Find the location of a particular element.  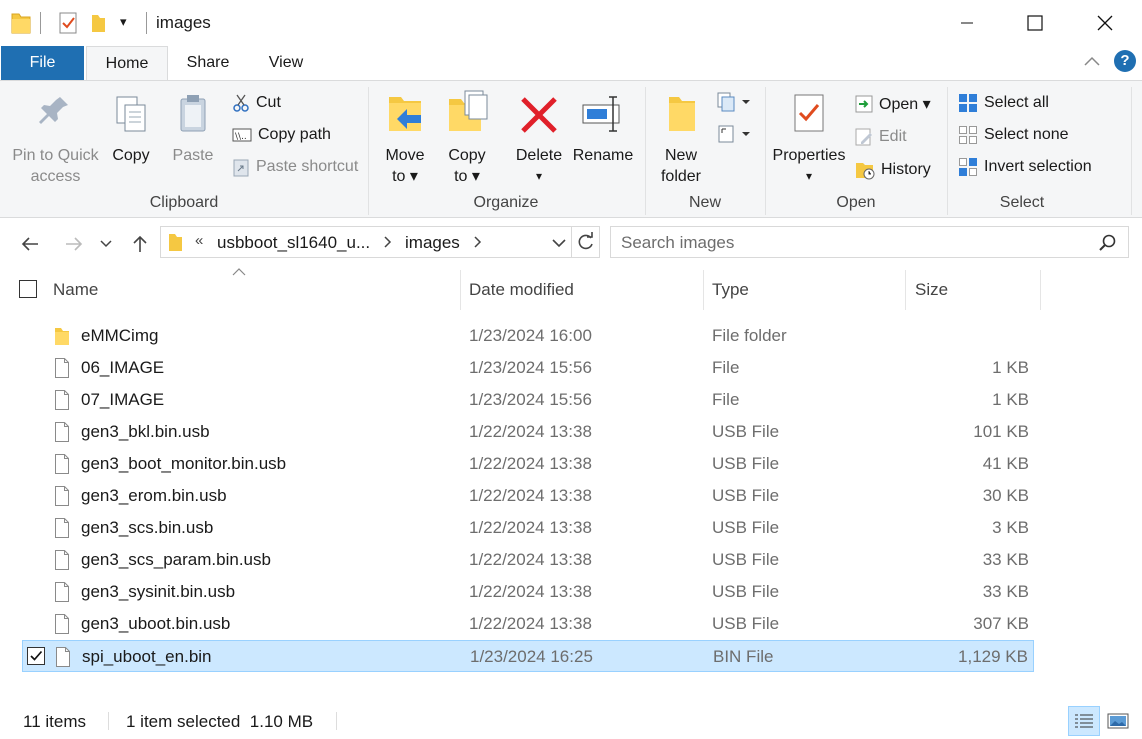

tab-view: View is located at coordinates (286, 63).